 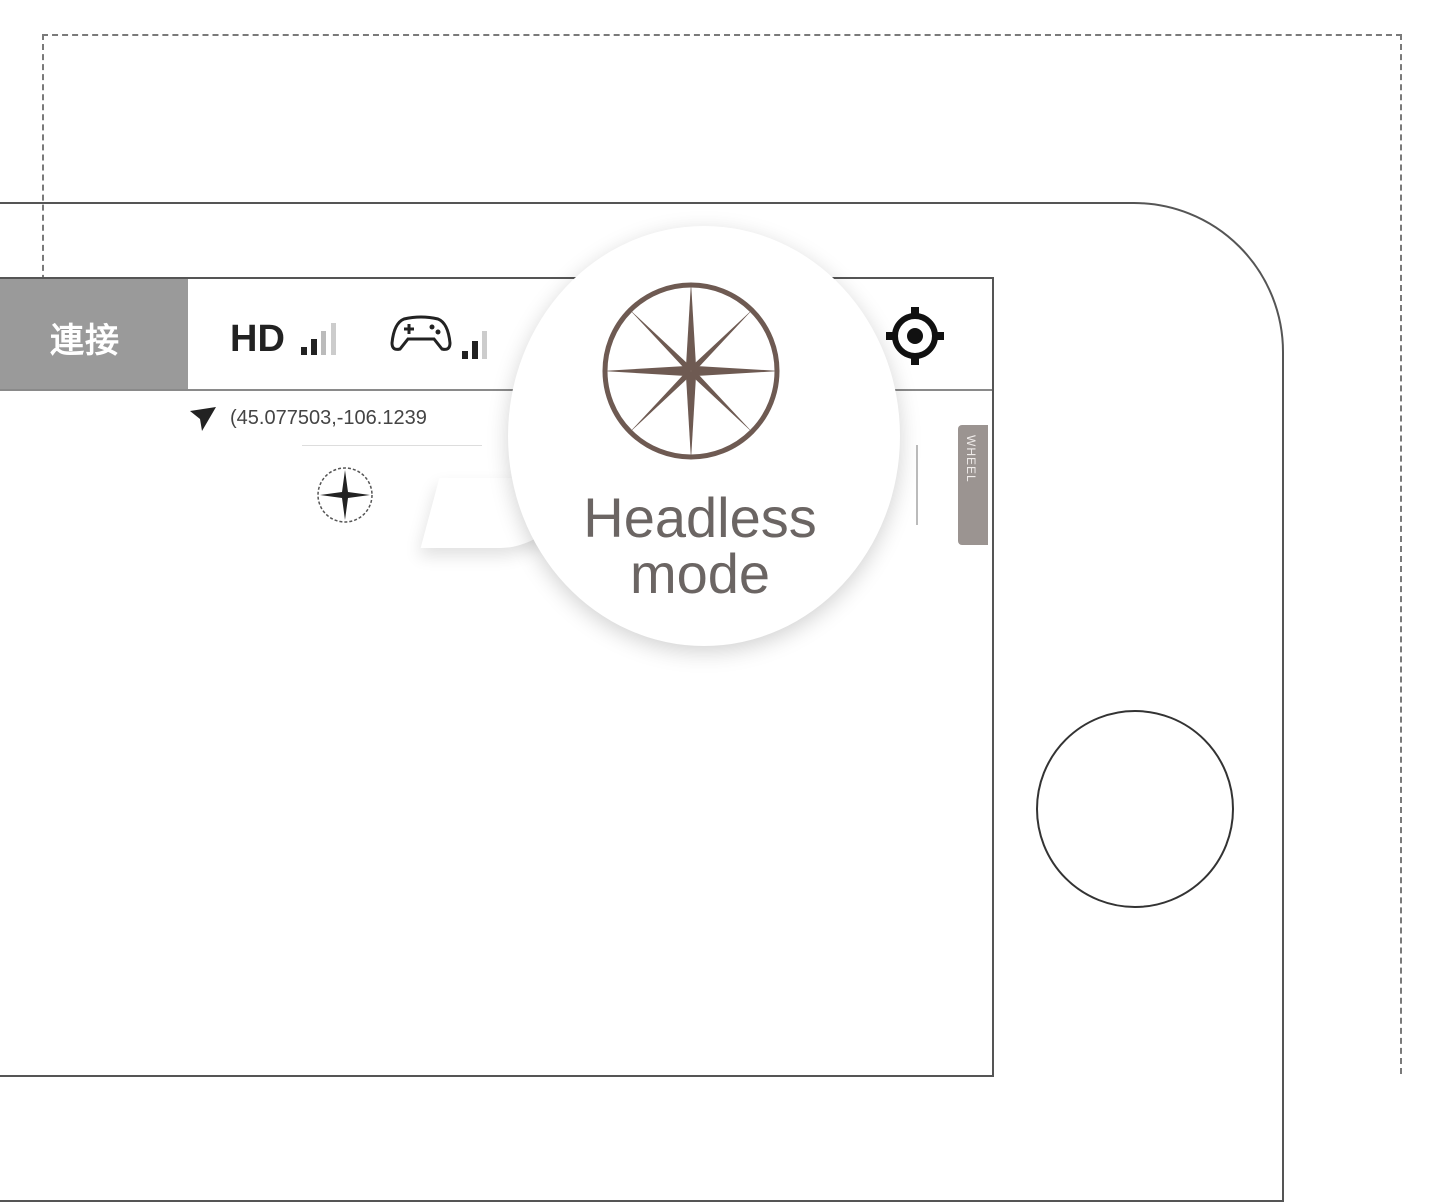 I want to click on headless-label-line2: mode, so click(x=700, y=573).